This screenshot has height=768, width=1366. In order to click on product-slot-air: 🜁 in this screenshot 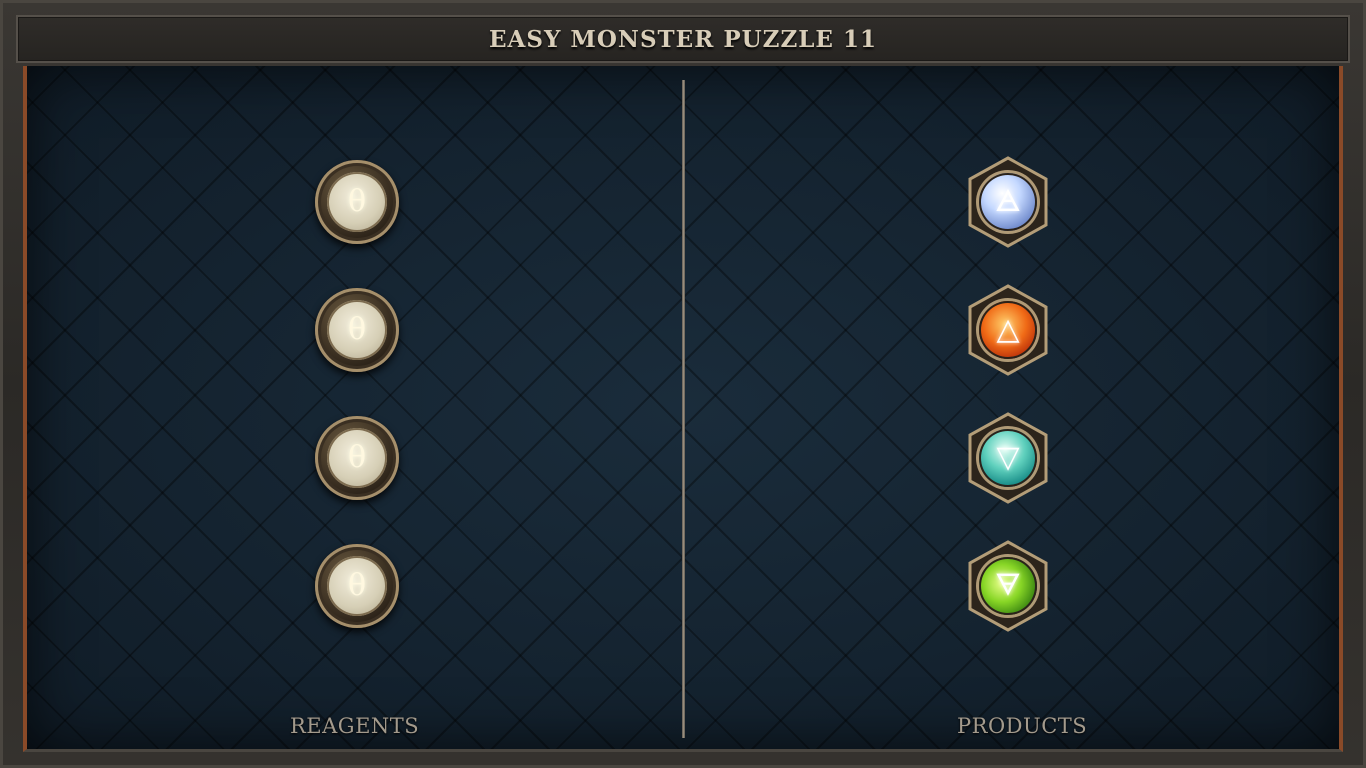, I will do `click(1008, 202)`.